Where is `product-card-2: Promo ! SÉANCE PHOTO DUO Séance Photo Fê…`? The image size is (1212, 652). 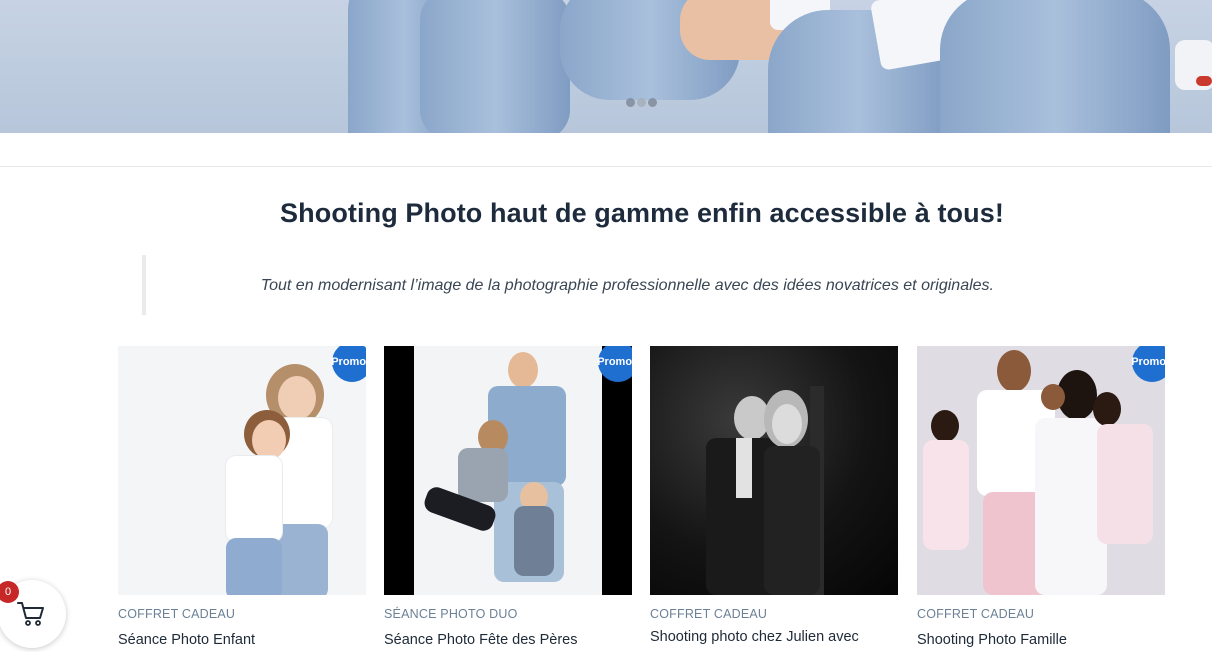
product-card-2: Promo ! SÉANCE PHOTO DUO Séance Photo Fê… is located at coordinates (508, 497).